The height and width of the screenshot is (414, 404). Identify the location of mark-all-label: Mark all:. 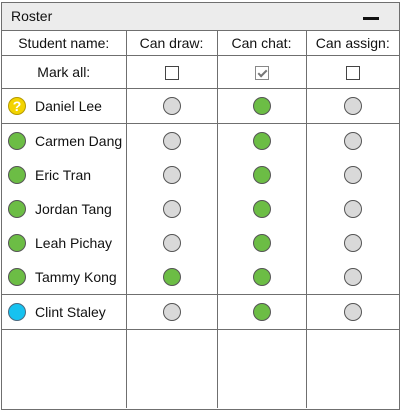
(64, 72).